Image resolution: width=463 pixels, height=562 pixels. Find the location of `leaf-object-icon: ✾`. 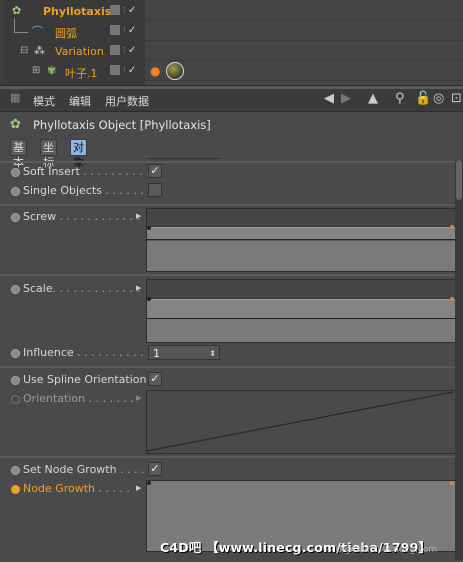

leaf-object-icon: ✾ is located at coordinates (52, 70).